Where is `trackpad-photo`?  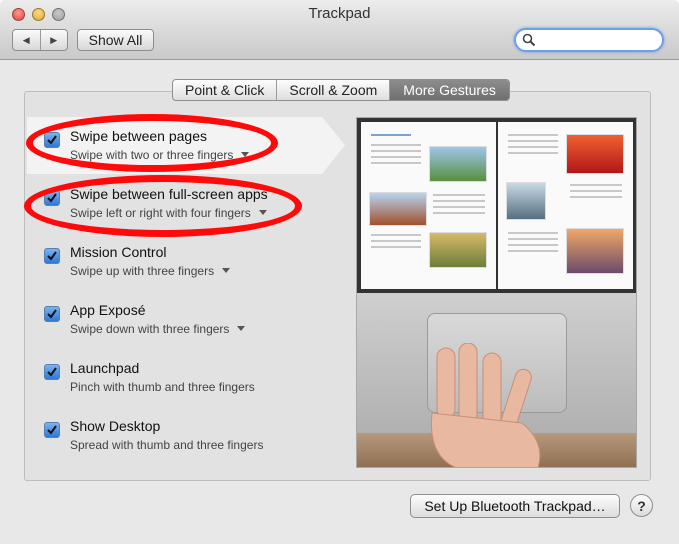
trackpad-photo is located at coordinates (496, 380).